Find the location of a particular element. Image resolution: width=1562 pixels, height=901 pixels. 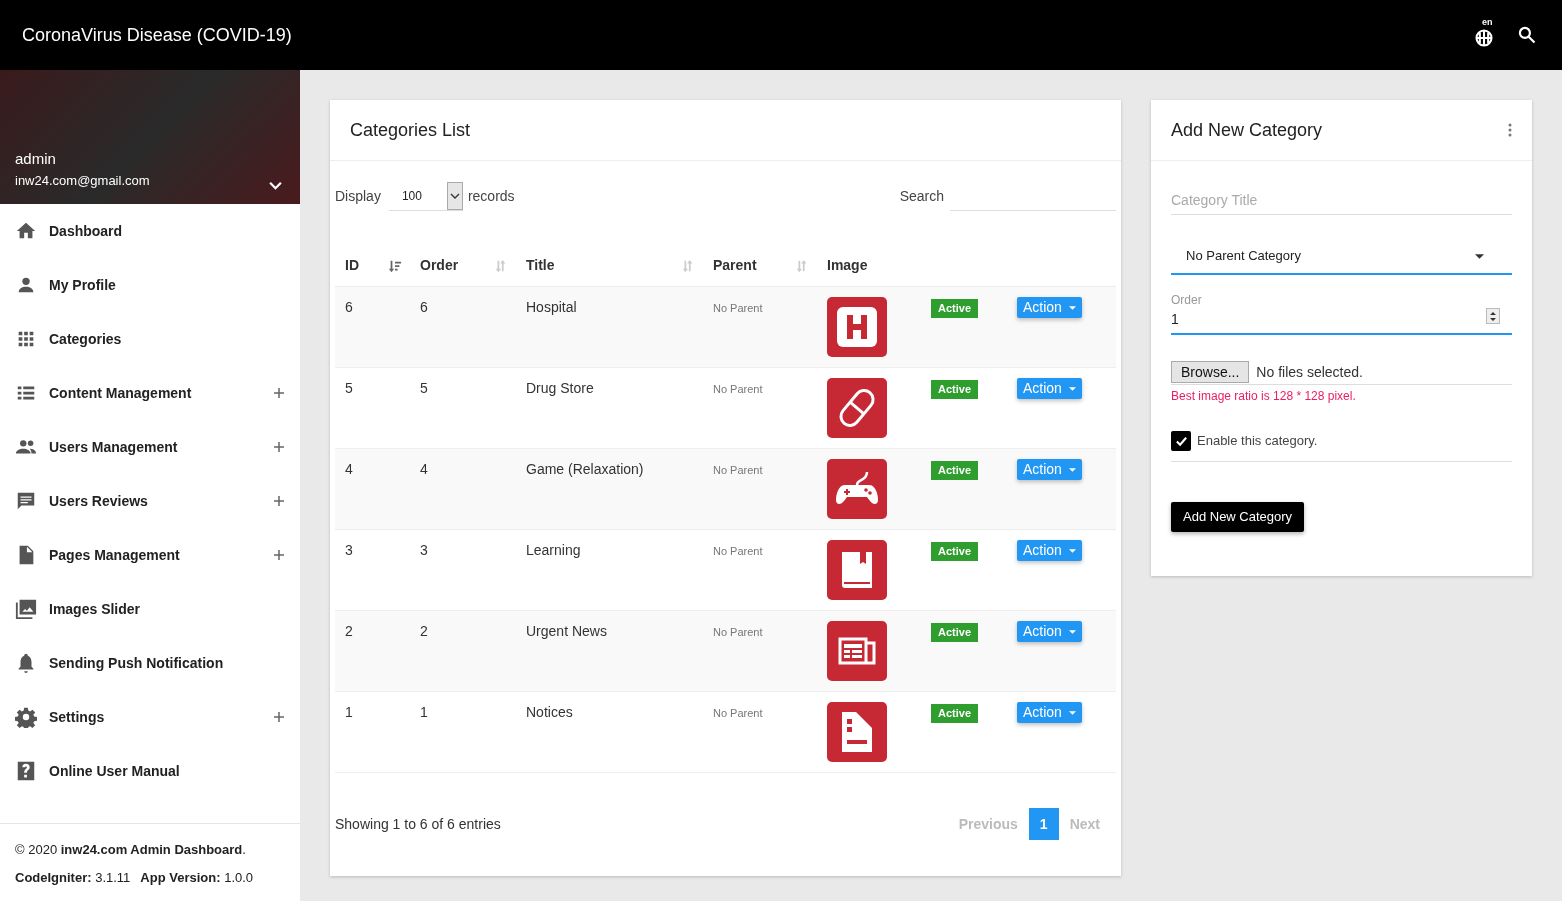

search-button is located at coordinates (1527, 35).